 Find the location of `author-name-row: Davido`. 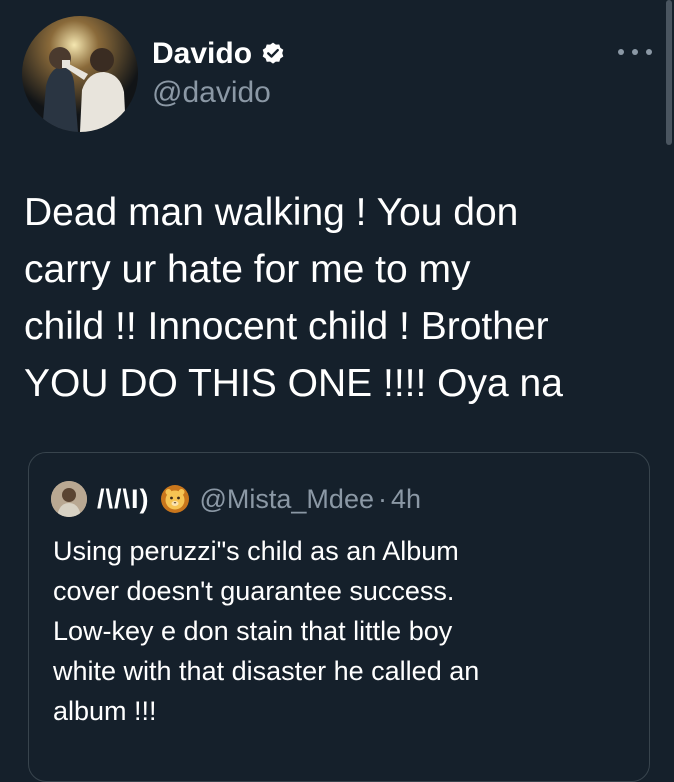

author-name-row: Davido is located at coordinates (219, 54).